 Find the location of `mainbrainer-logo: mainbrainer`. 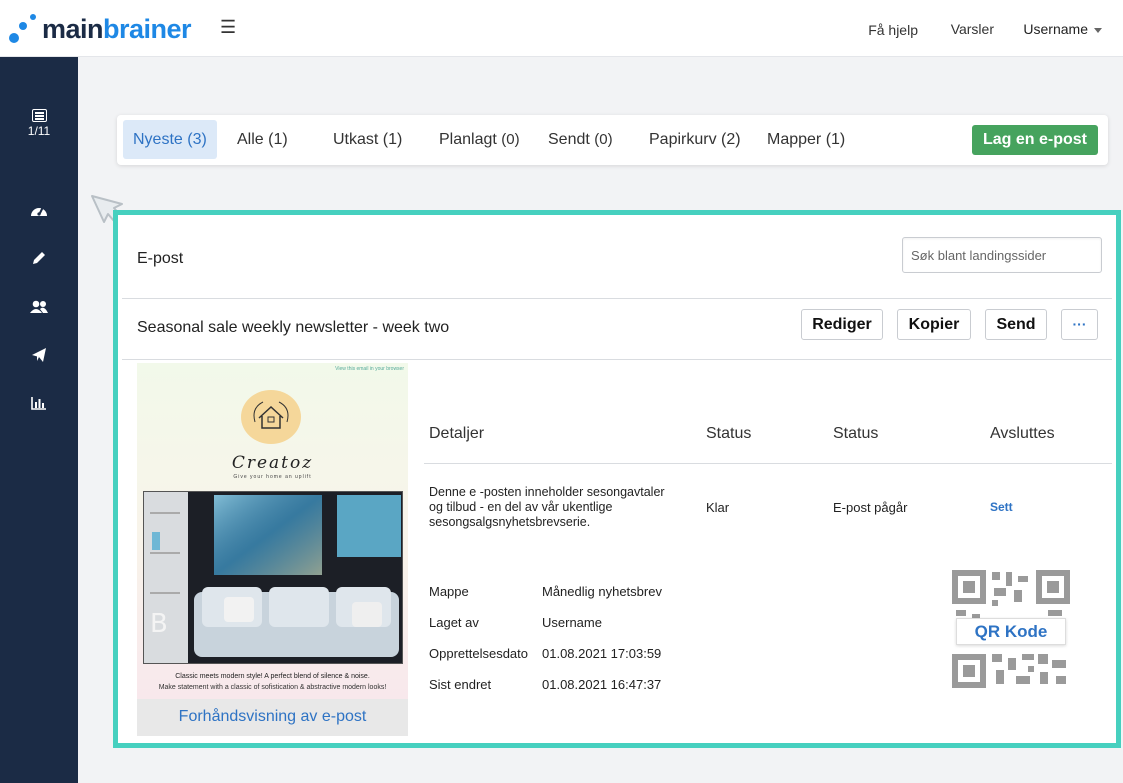

mainbrainer-logo: mainbrainer is located at coordinates (100, 29).